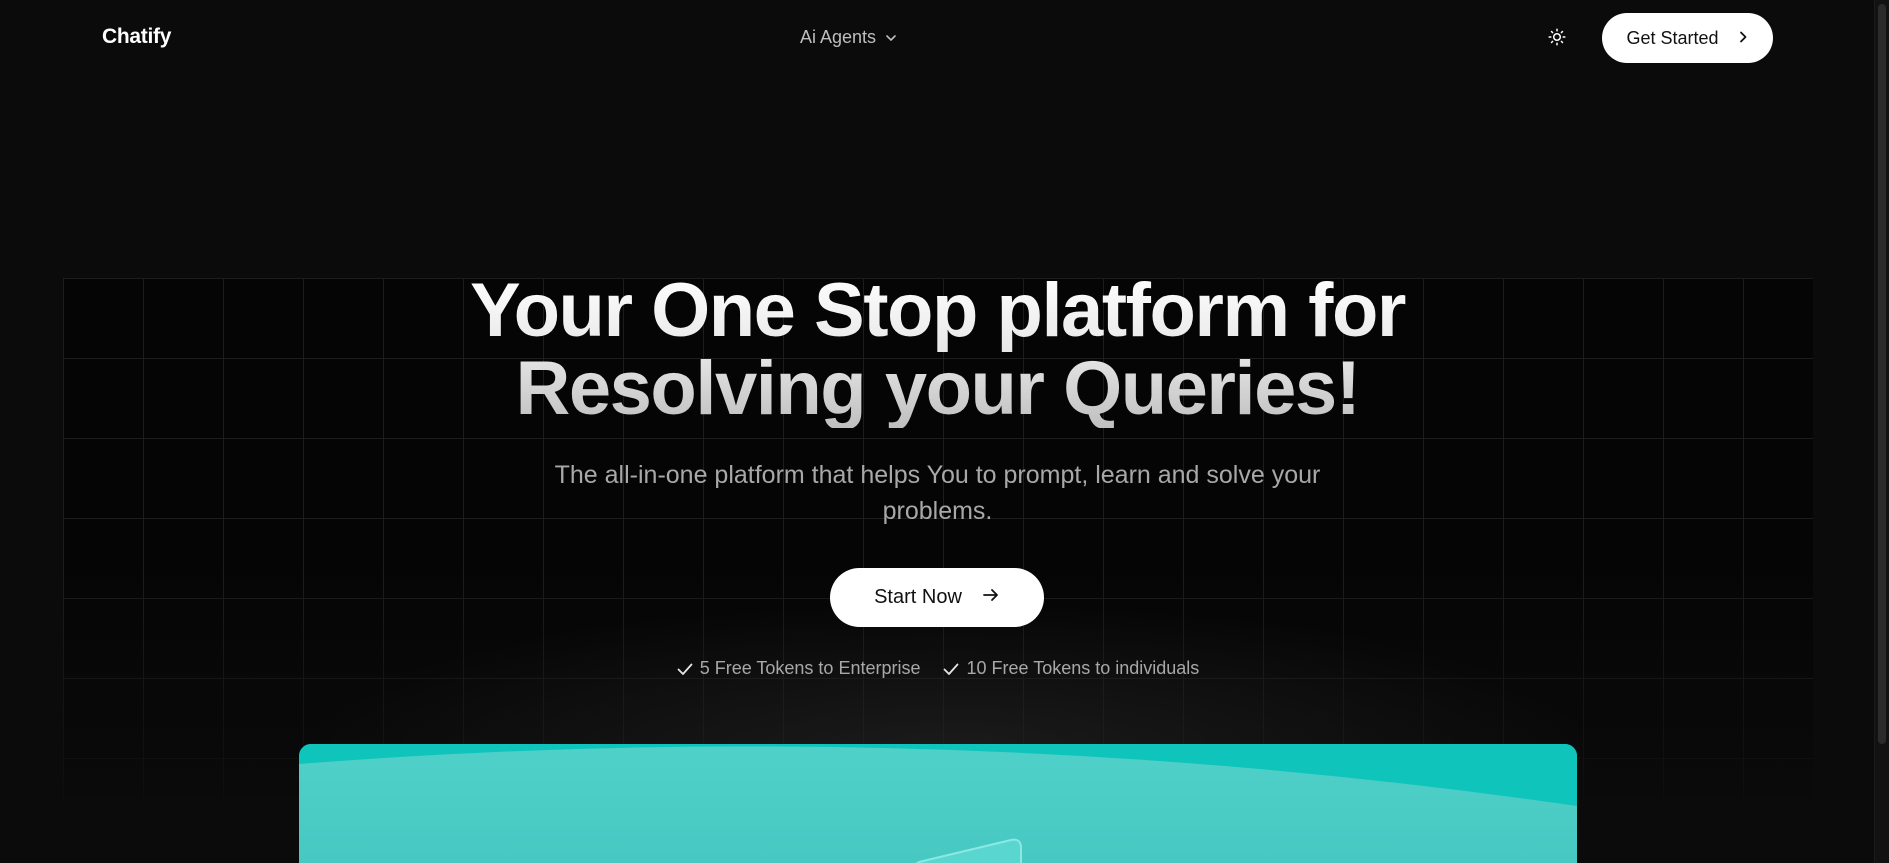  Describe the element at coordinates (937, 388) in the screenshot. I see `hero-title-line-2: Resolving your Queries!` at that location.